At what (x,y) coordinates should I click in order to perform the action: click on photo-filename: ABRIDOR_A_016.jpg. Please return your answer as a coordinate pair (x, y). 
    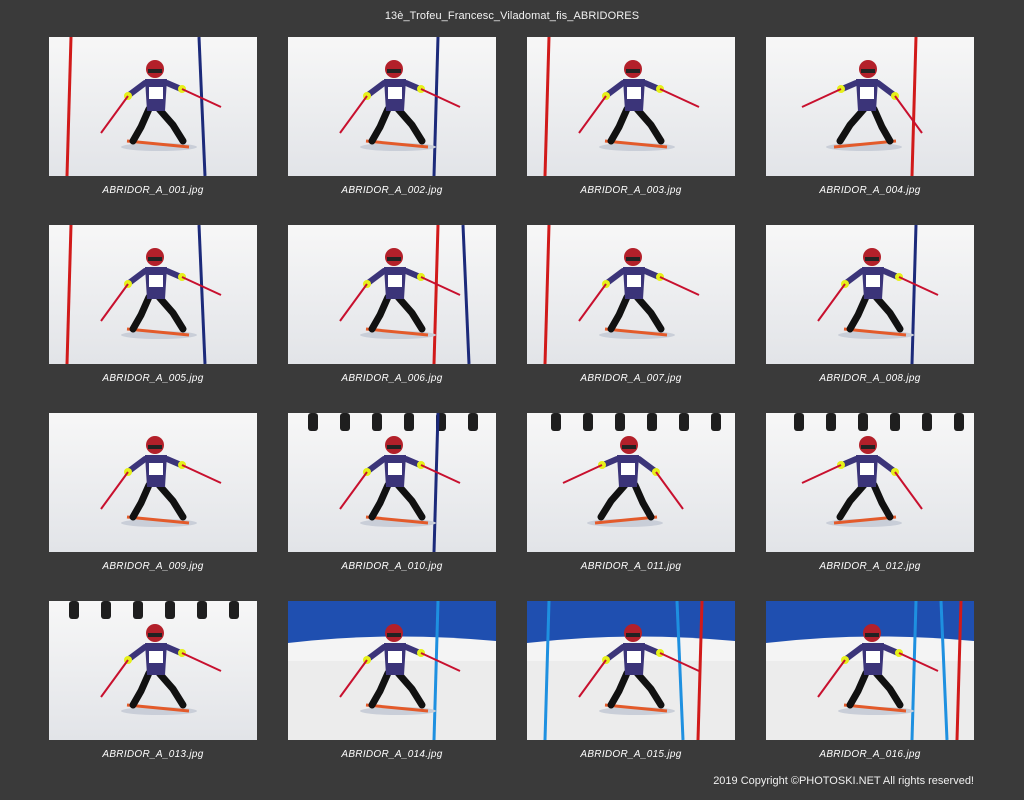
    Looking at the image, I should click on (870, 754).